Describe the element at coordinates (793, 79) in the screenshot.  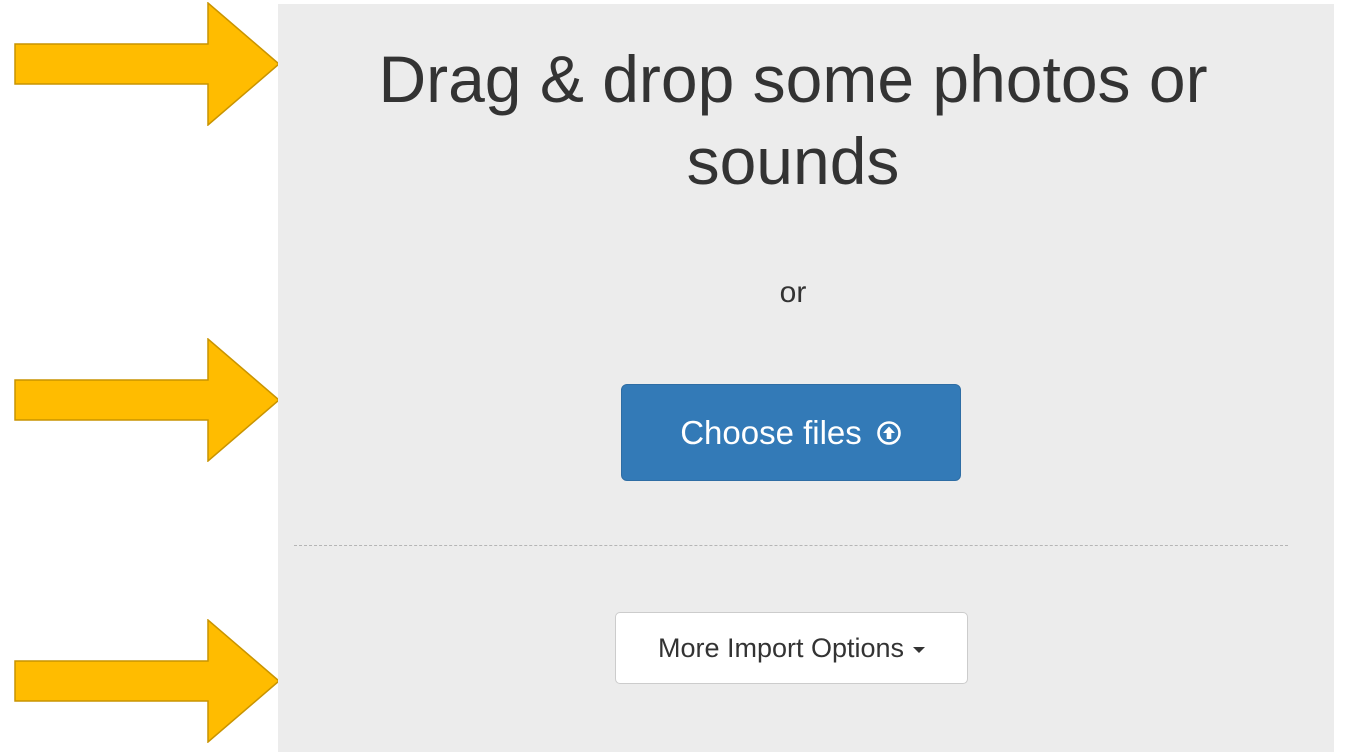
I see `dropzone-heading-line1: Drag & drop some photos or` at that location.